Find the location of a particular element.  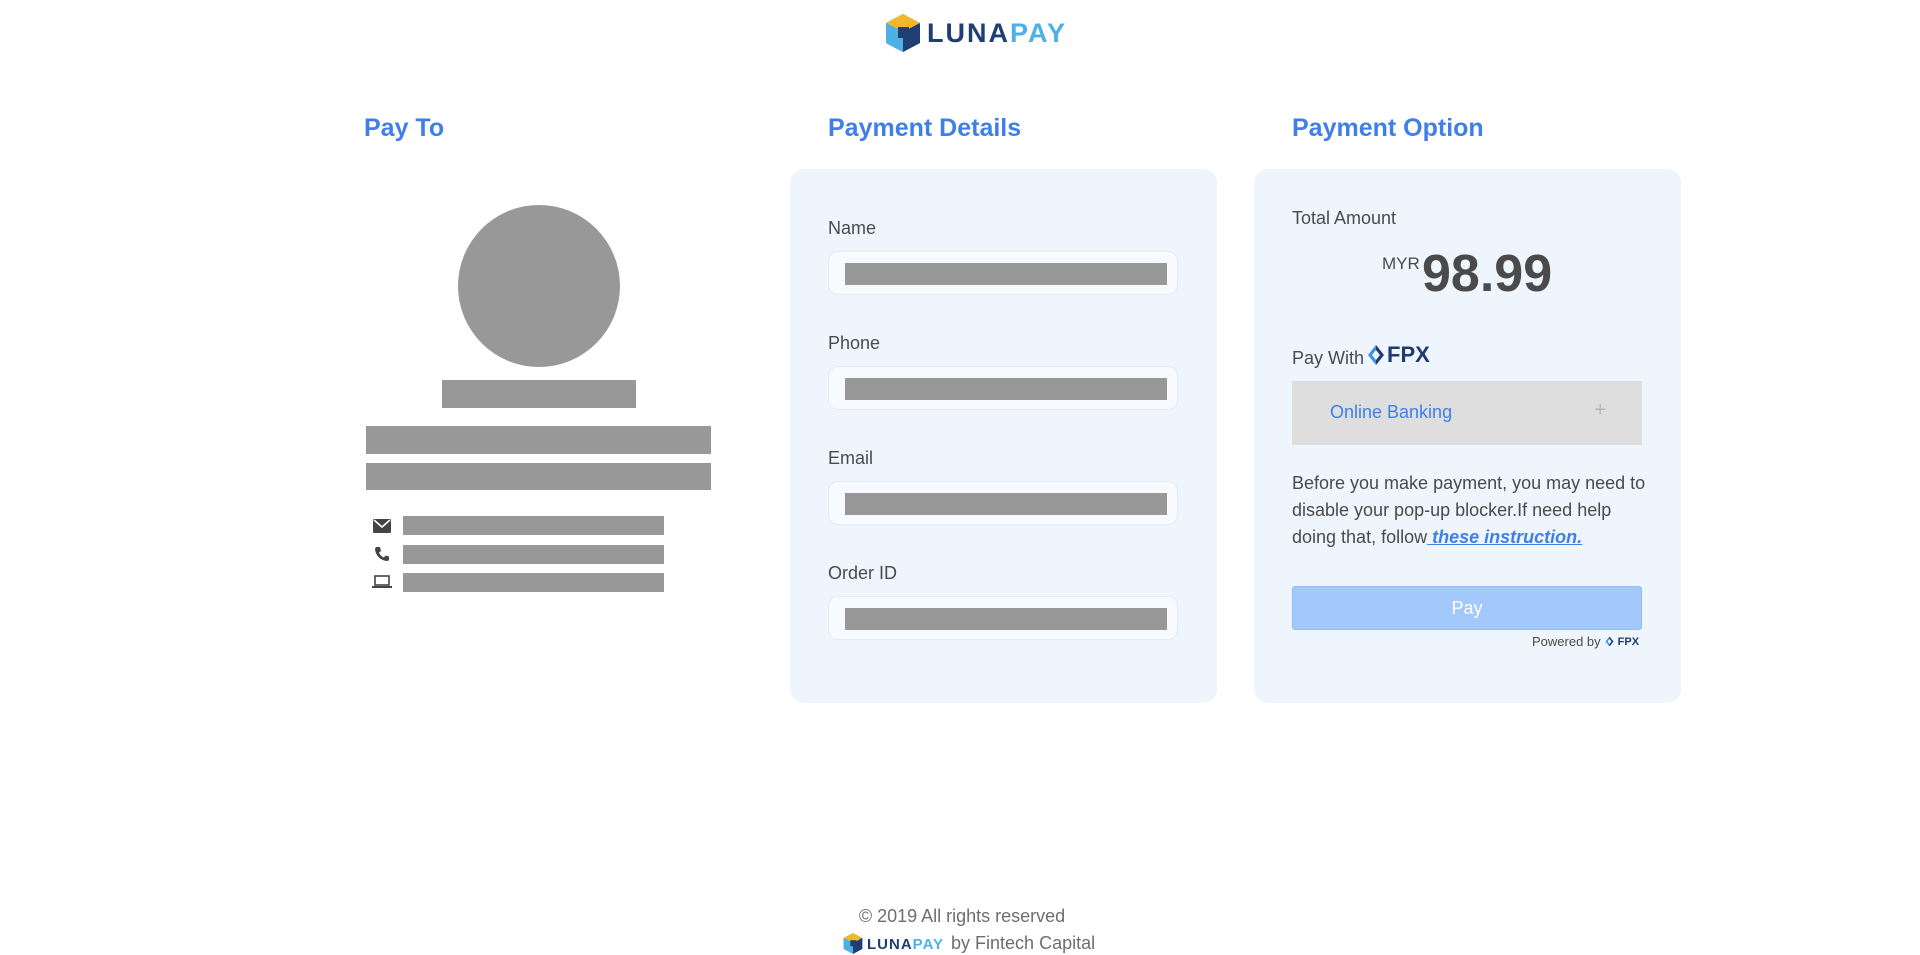

order-id-field is located at coordinates (1003, 618).